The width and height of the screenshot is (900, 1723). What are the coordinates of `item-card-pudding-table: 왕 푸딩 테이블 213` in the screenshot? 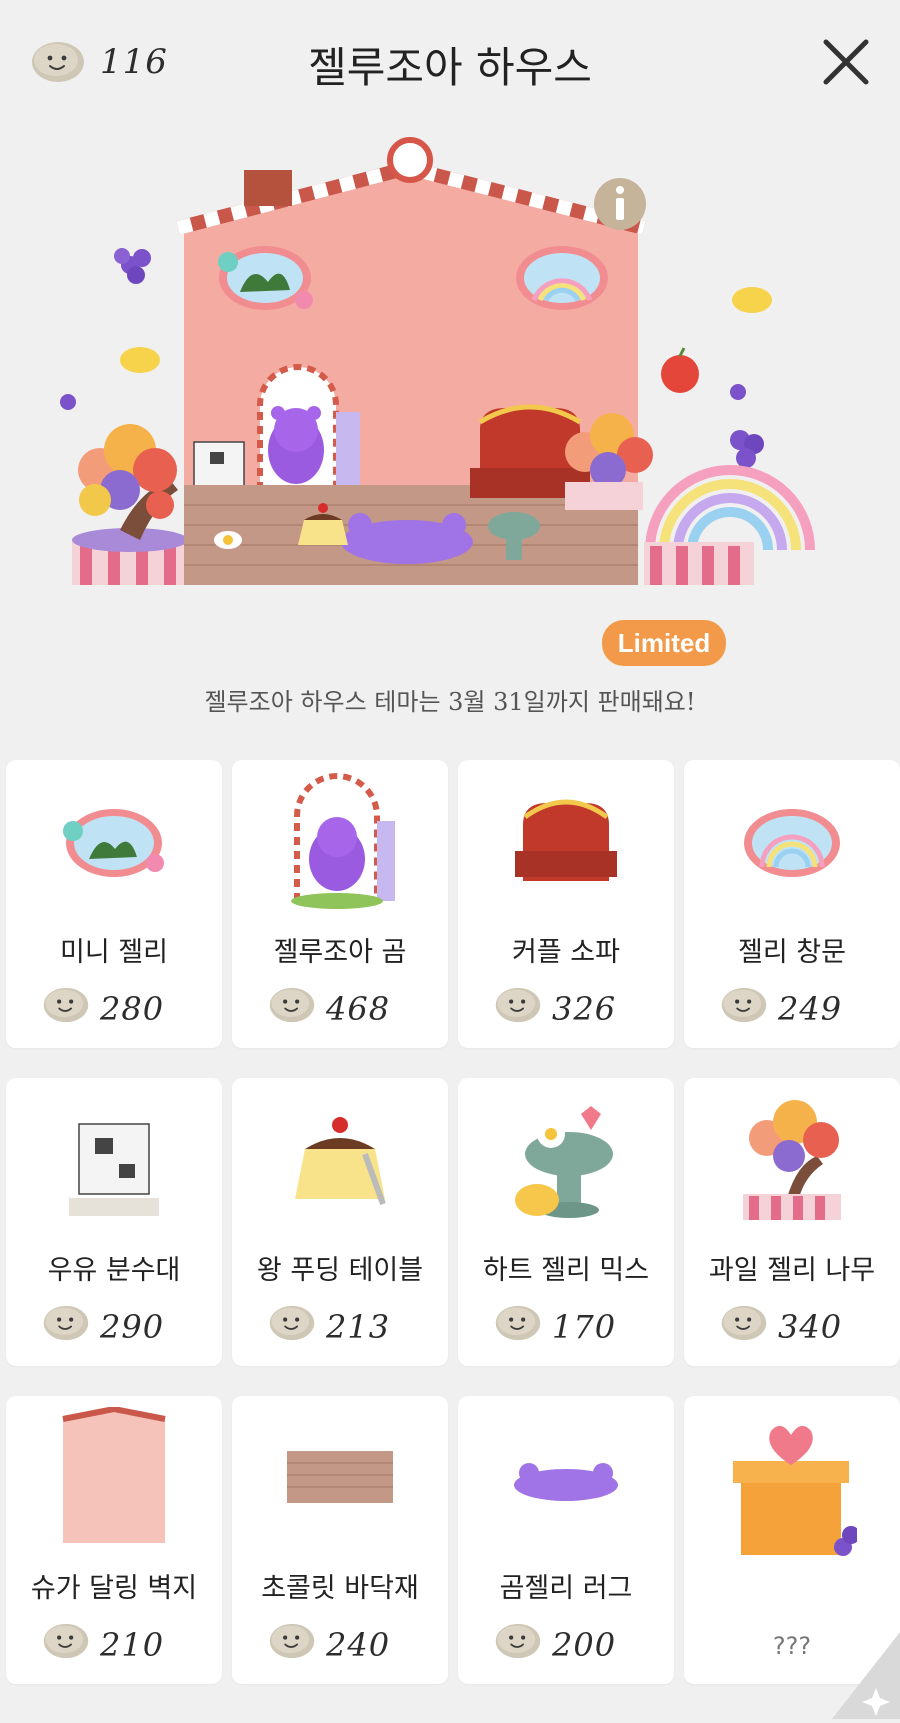 It's located at (340, 1222).